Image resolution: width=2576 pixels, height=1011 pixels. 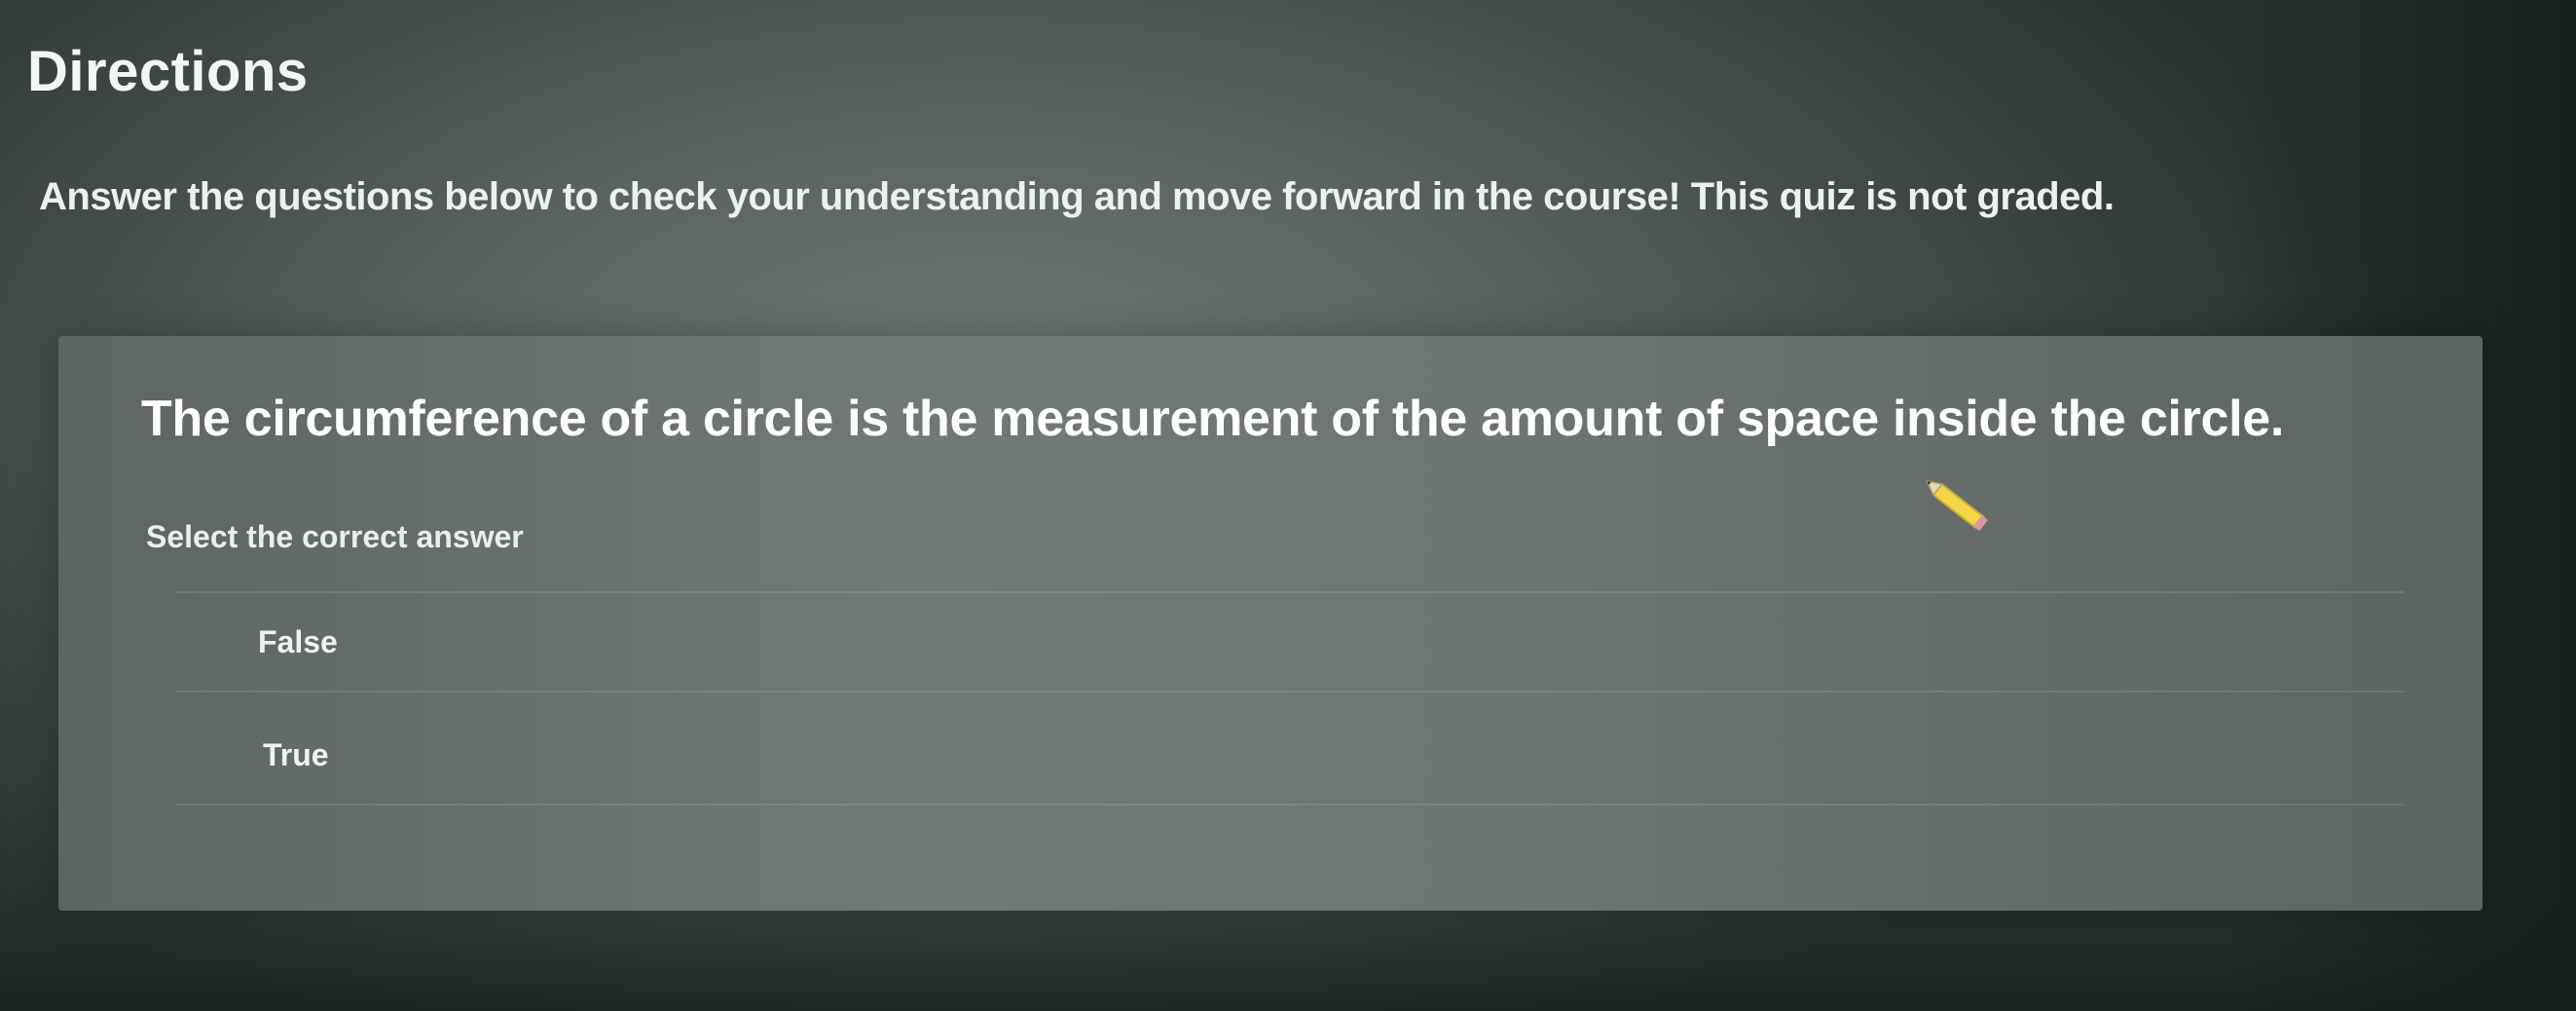 I want to click on answer-option-label: False, so click(x=298, y=641).